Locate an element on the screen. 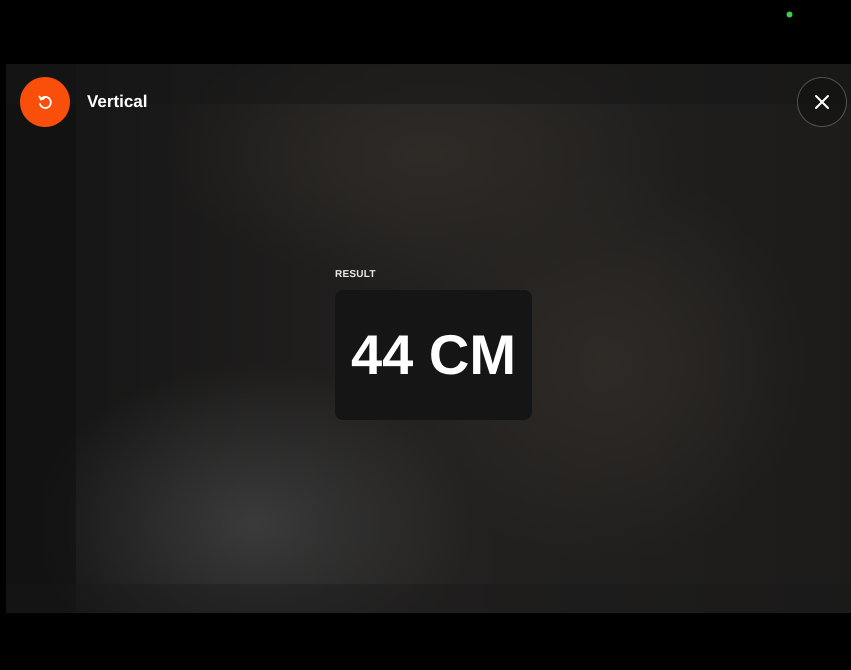  status-dot-icon is located at coordinates (789, 14).